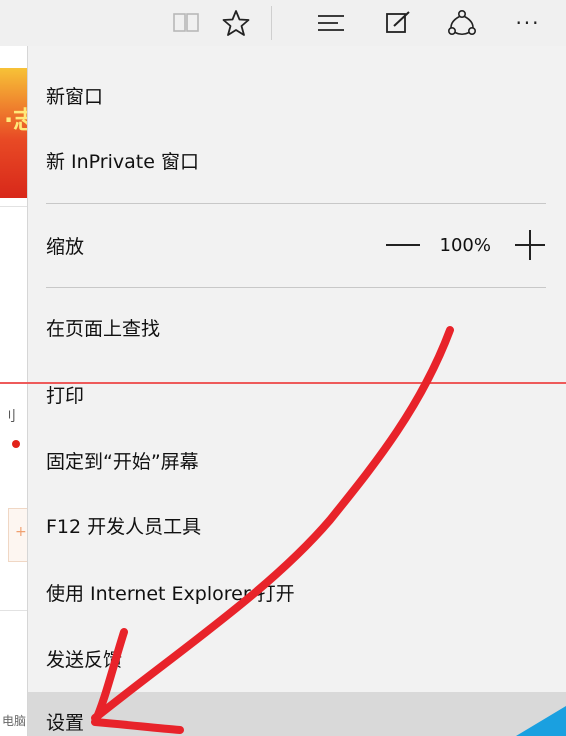  What do you see at coordinates (297, 525) in the screenshot?
I see `menu-item-f12-tools: F12 开发人员工具` at bounding box center [297, 525].